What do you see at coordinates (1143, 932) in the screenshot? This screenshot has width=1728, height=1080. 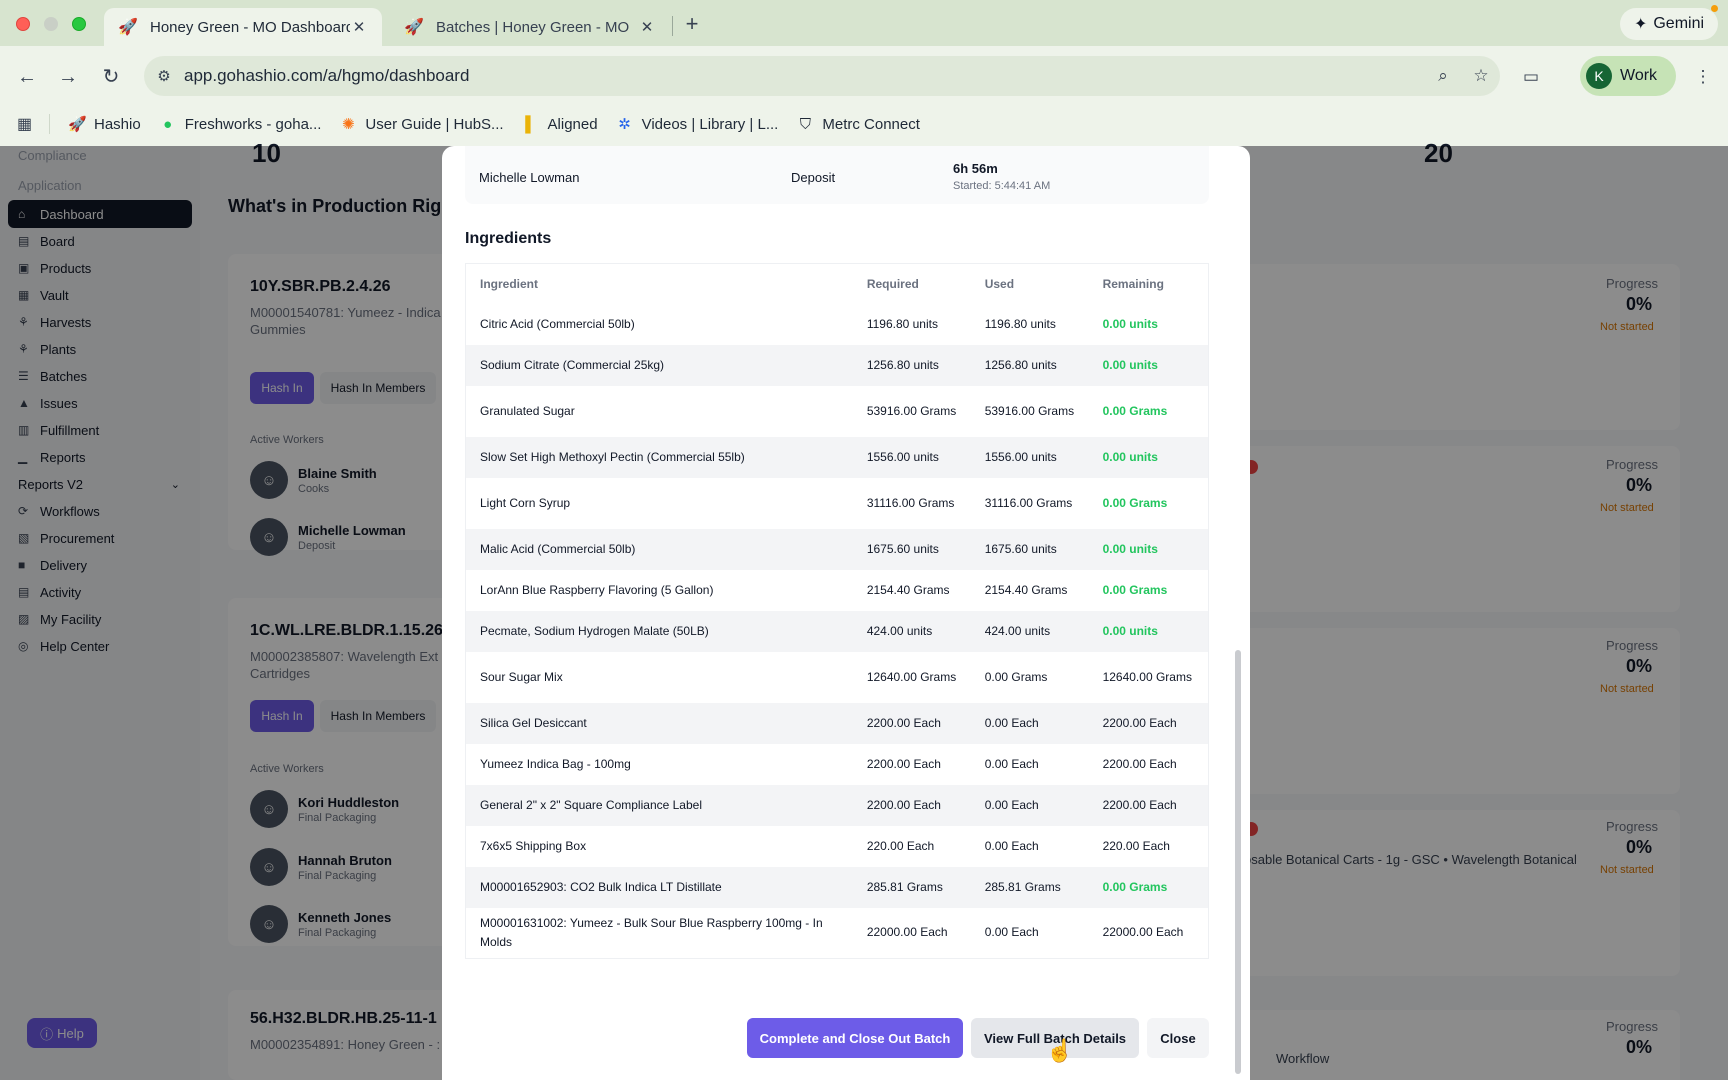 I see `remaining-cell: 22000.00 Each` at bounding box center [1143, 932].